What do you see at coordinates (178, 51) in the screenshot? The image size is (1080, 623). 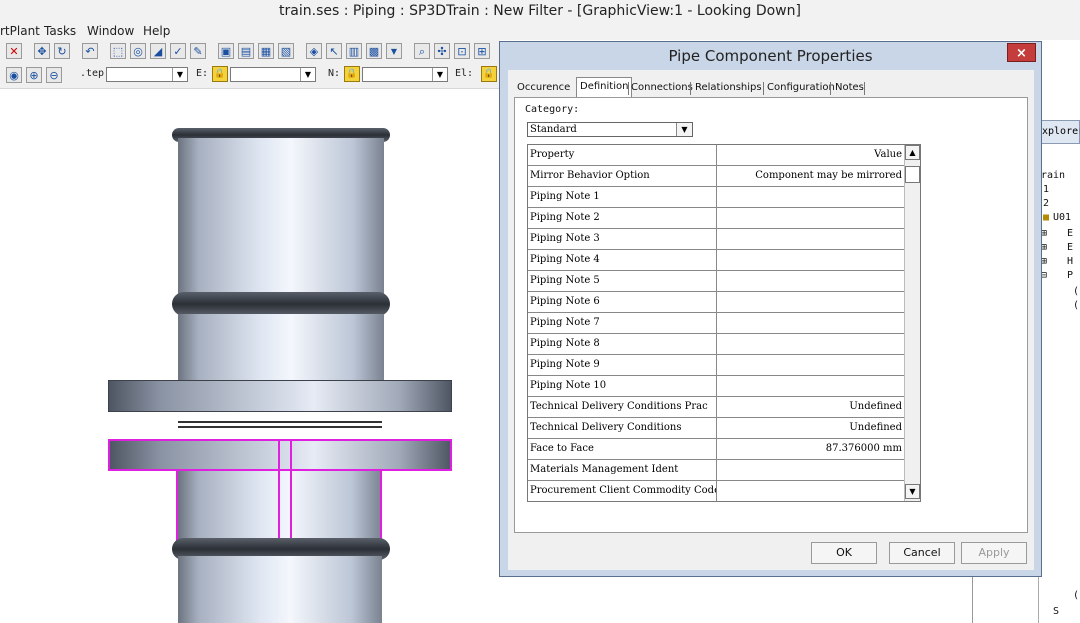 I see `check-icon: ✓` at bounding box center [178, 51].